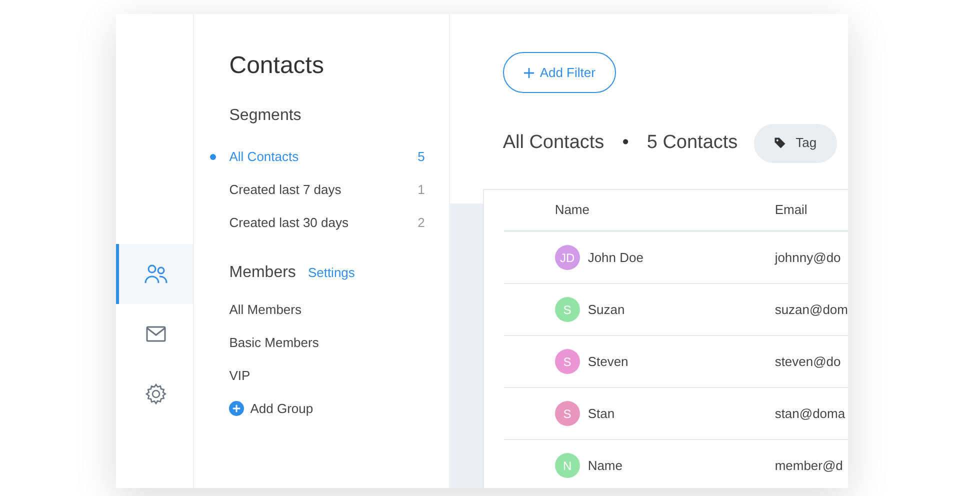  I want to click on people-icon, so click(156, 274).